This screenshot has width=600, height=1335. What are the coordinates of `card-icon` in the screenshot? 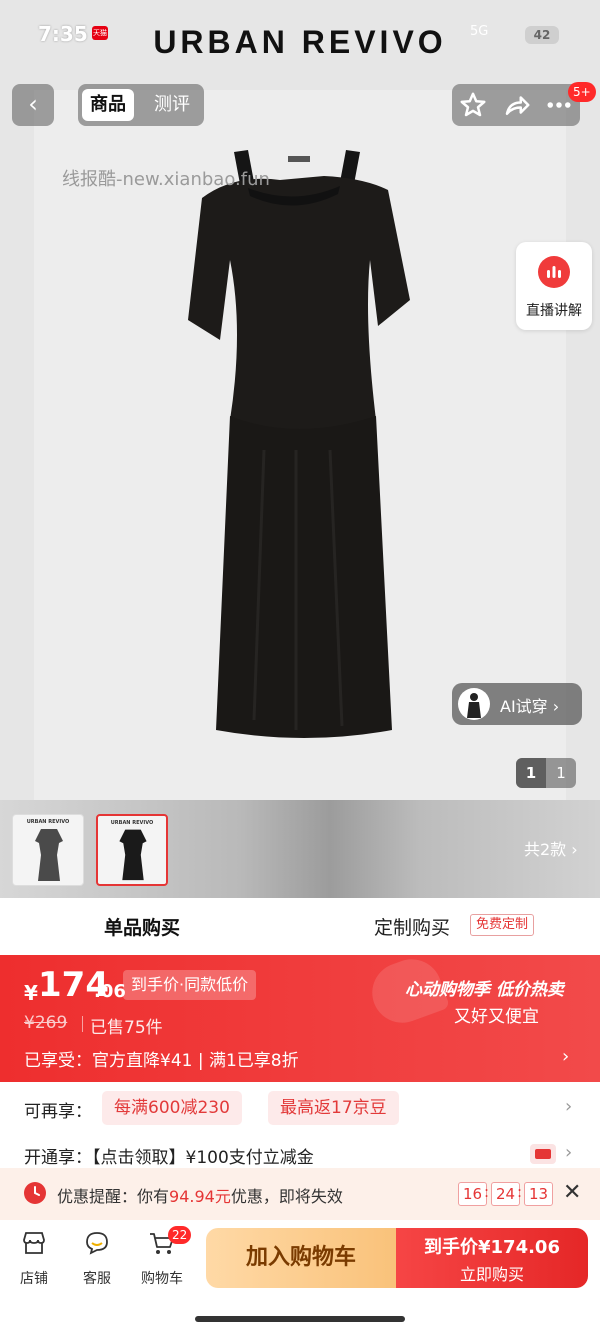 It's located at (543, 1154).